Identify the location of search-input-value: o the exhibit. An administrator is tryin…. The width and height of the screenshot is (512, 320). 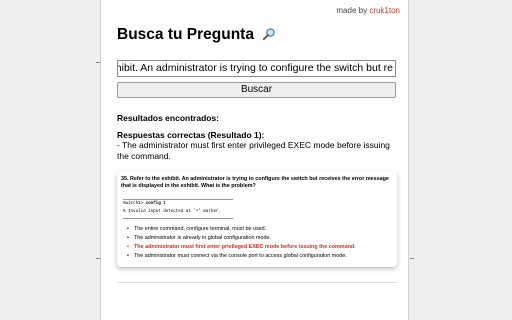
(255, 68).